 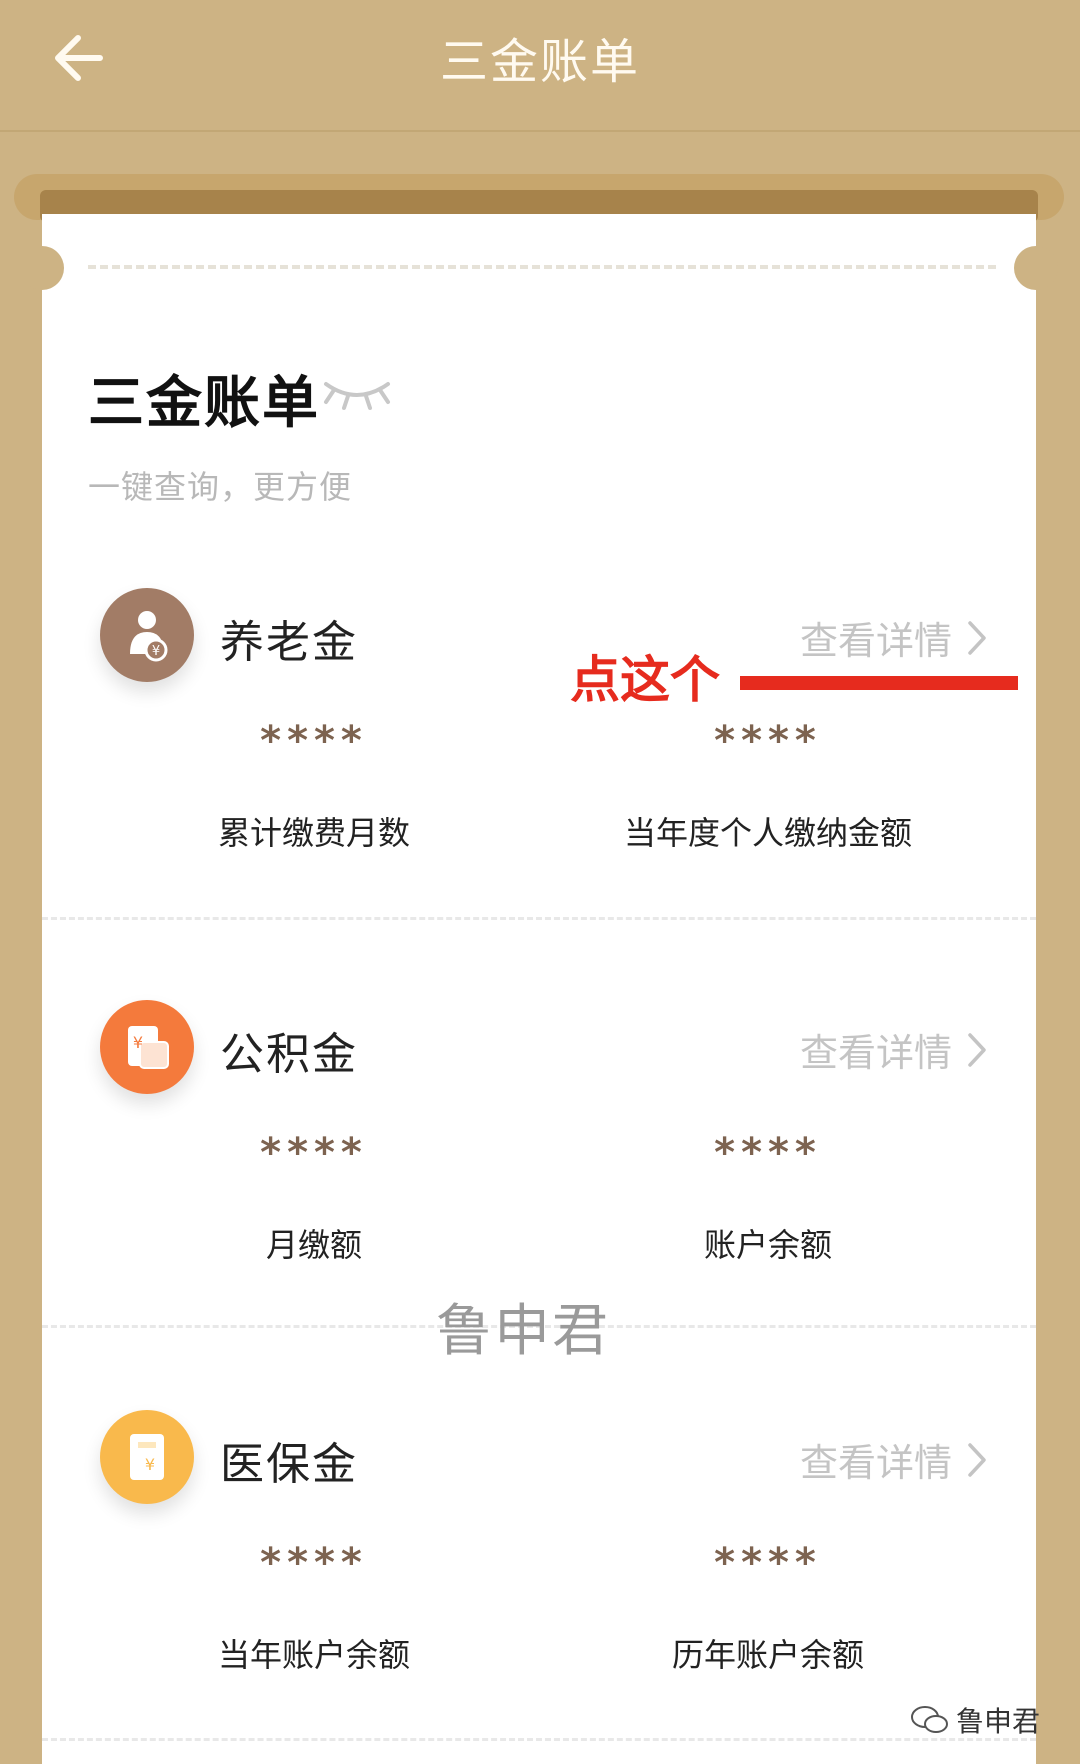 I want to click on medical-insurance-detail-link: 查看详情, so click(x=894, y=1459).